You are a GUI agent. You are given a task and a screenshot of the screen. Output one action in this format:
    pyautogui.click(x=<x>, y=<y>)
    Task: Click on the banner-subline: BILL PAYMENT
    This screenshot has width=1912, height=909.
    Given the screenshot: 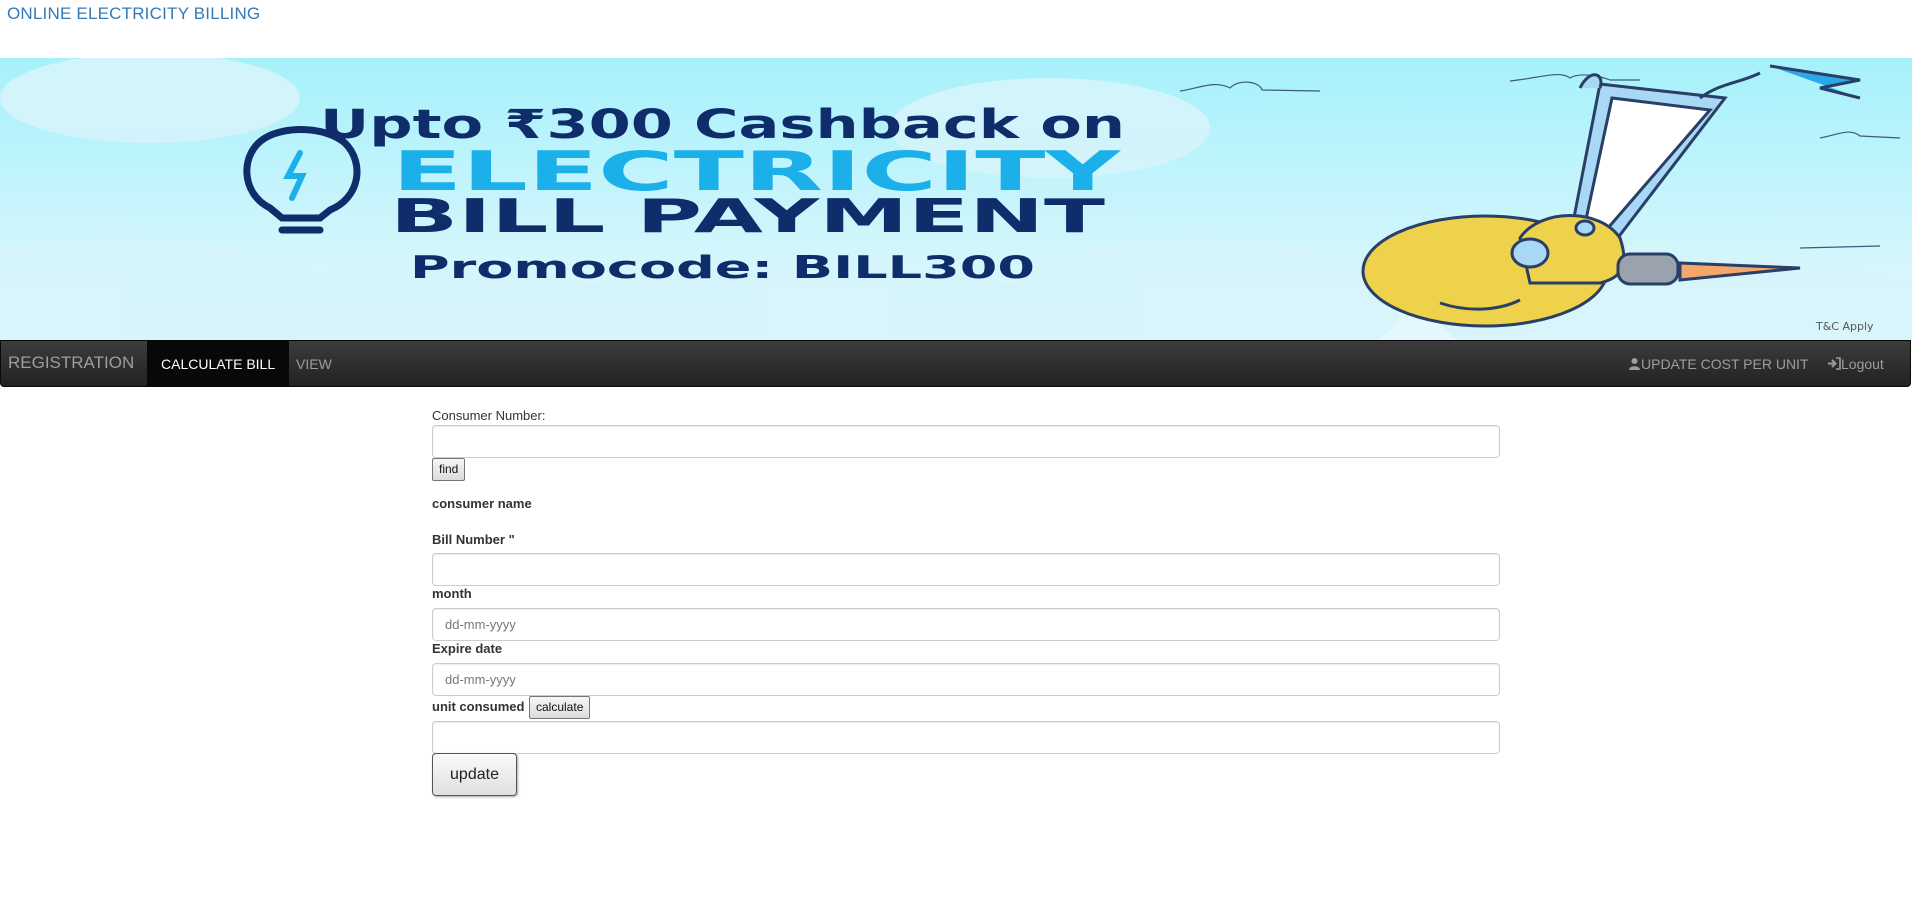 What is the action you would take?
    pyautogui.click(x=748, y=216)
    